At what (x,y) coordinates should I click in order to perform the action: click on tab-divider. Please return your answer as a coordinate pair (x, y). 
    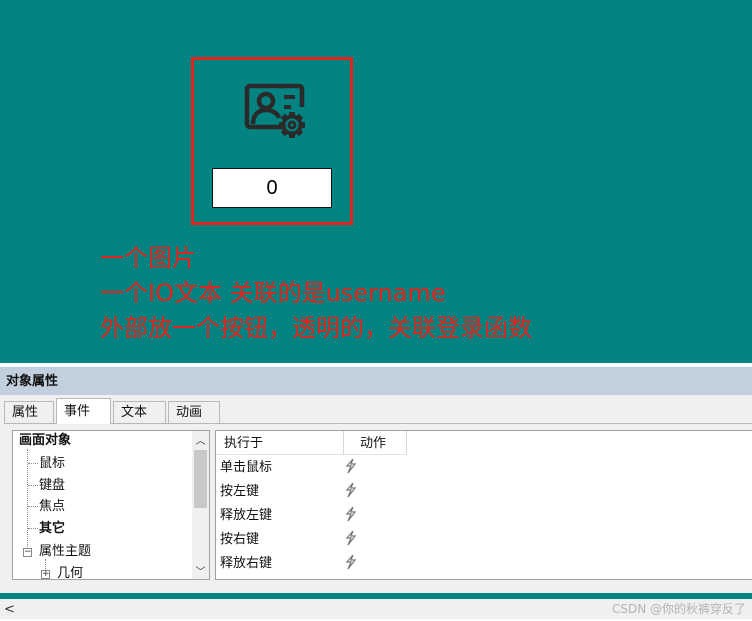
    Looking at the image, I should click on (378, 423).